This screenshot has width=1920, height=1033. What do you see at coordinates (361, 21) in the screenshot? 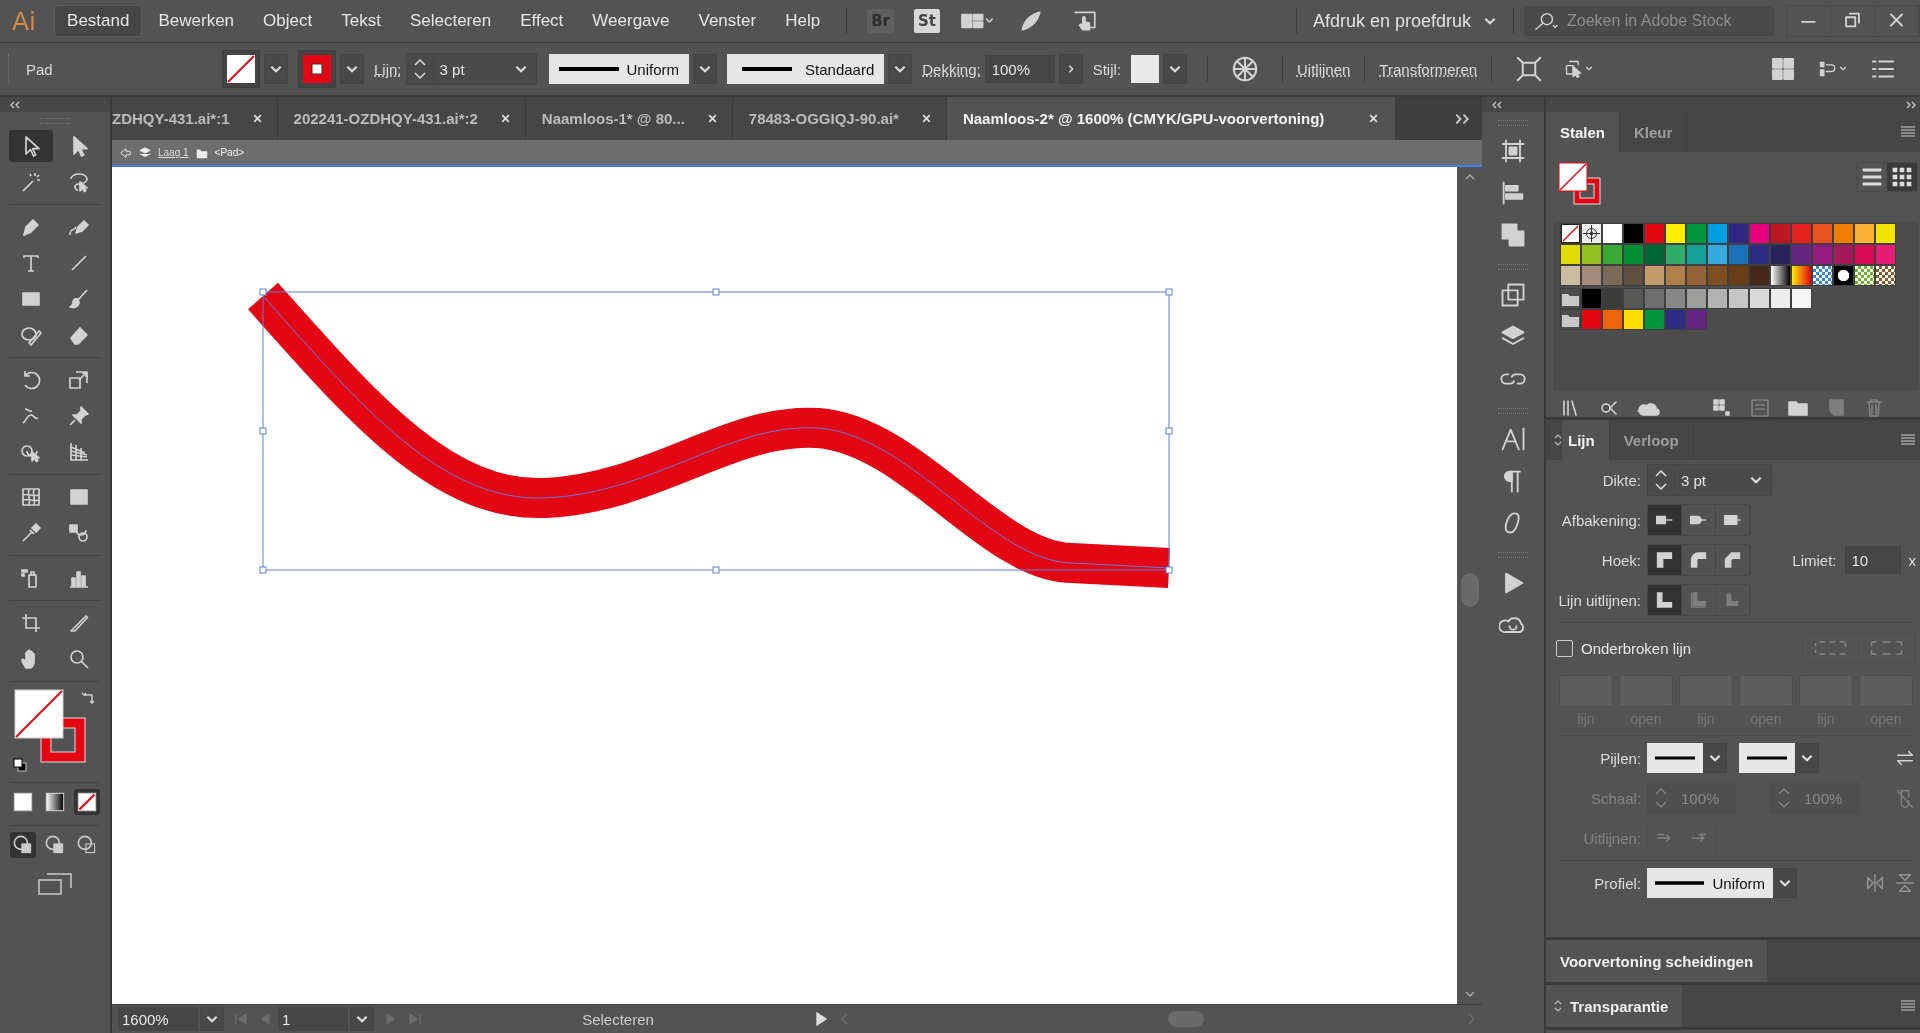
I see `menu-item: Tekst` at bounding box center [361, 21].